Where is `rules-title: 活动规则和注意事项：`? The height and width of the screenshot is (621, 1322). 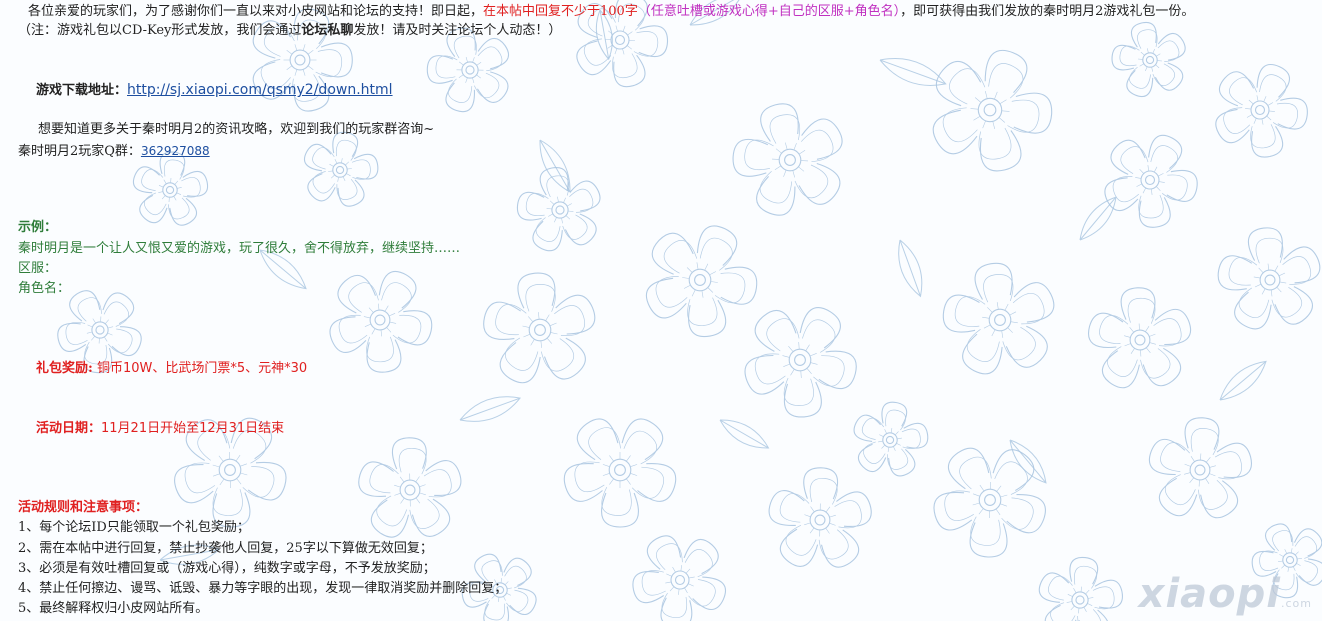 rules-title: 活动规则和注意事项： is located at coordinates (83, 507).